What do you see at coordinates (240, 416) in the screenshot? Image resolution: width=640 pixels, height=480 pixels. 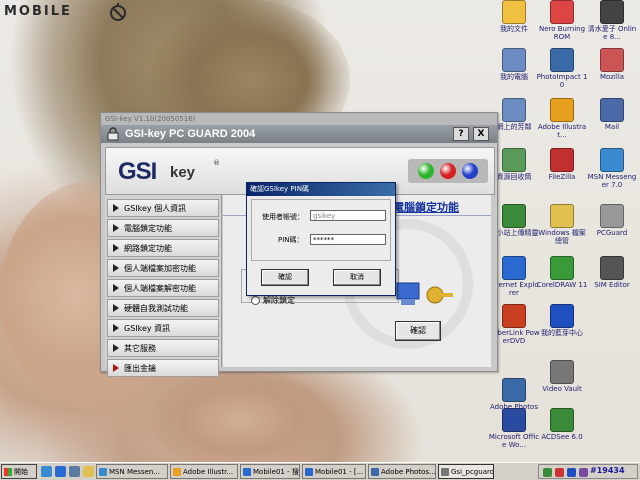 I see `wallpaper-fingers` at bounding box center [240, 416].